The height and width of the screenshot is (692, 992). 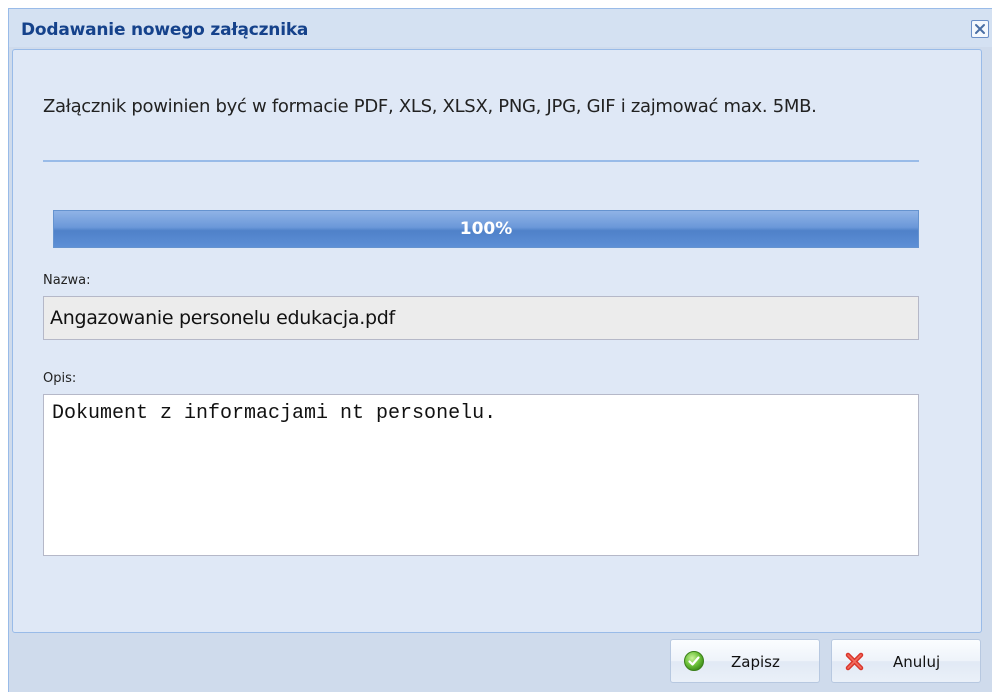 I want to click on close-icon, so click(x=980, y=29).